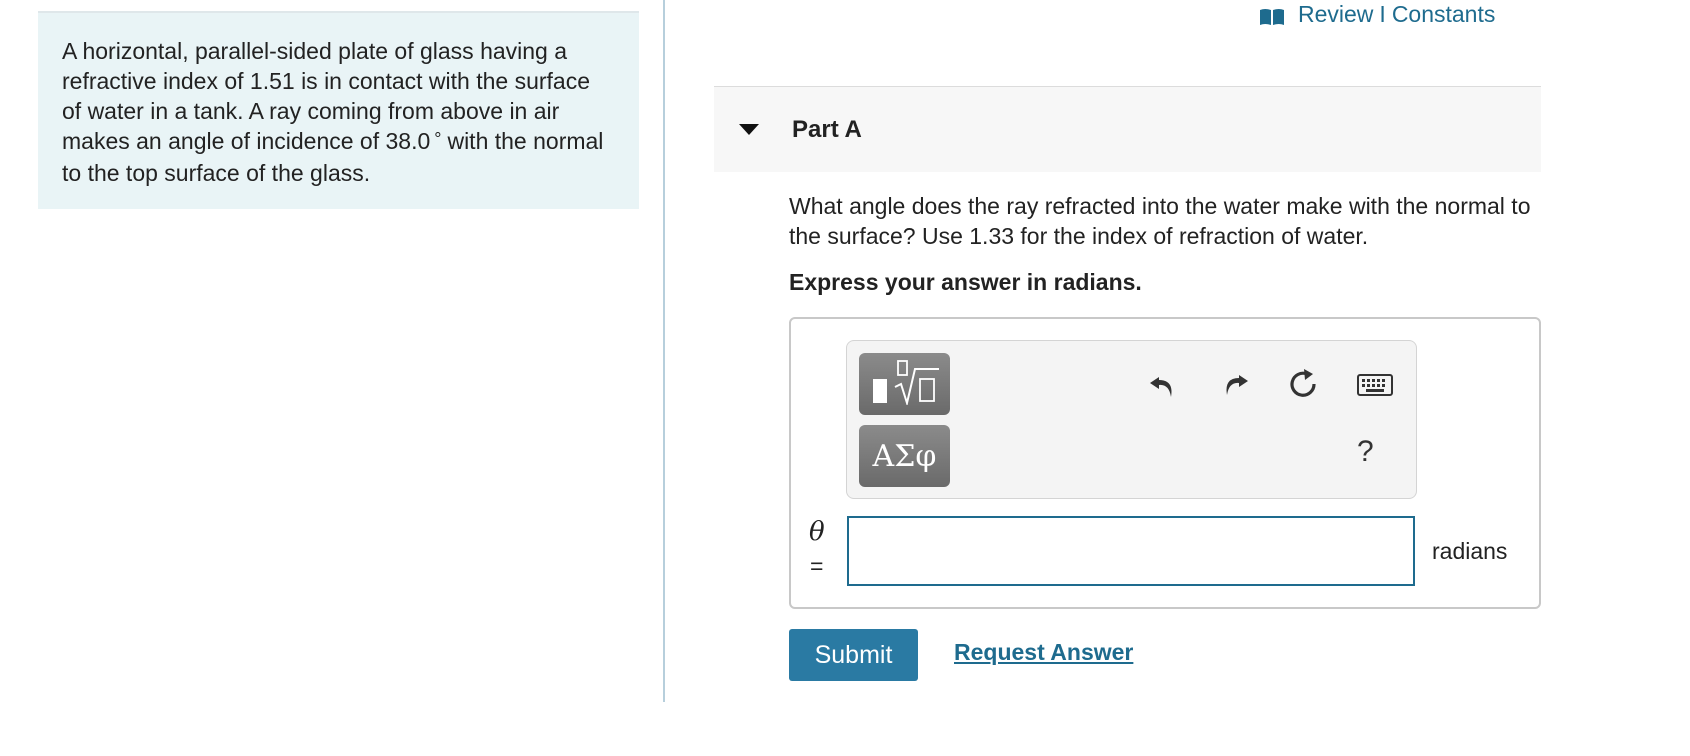 The width and height of the screenshot is (1690, 756). I want to click on degree-symbol: °, so click(438, 139).